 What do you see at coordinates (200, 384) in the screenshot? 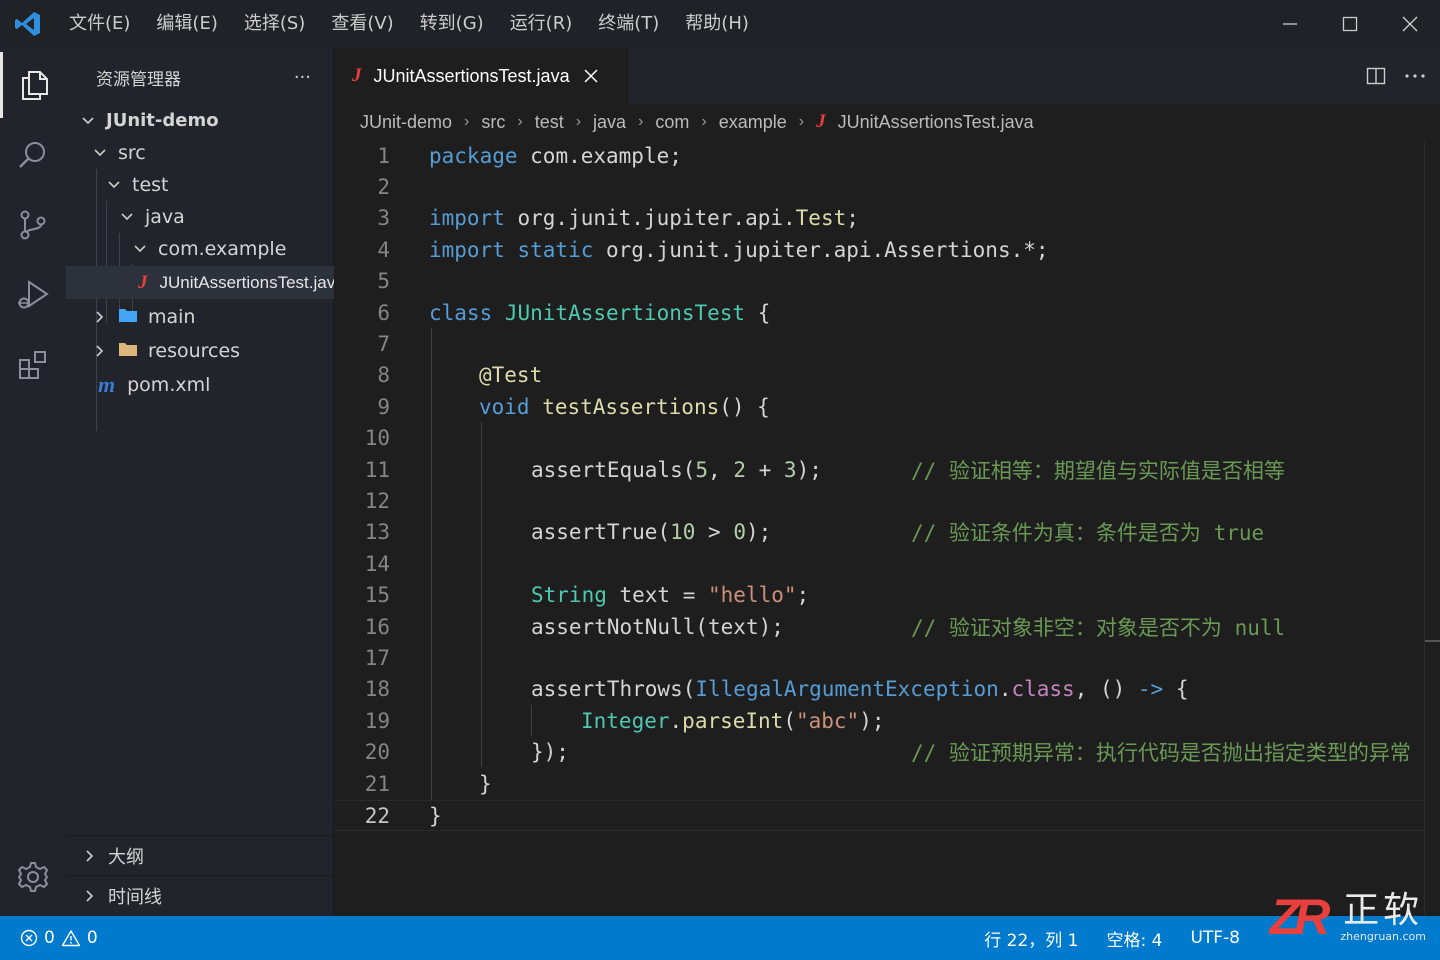
I see `tree-item-pom: m pom.xml` at bounding box center [200, 384].